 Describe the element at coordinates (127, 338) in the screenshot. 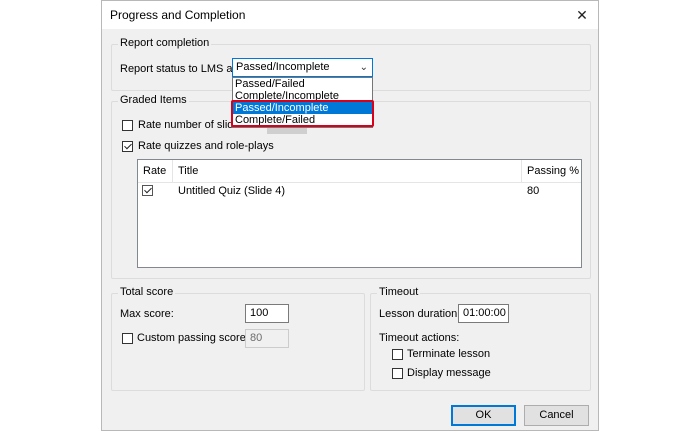

I see `custom-passing-checkbox` at that location.